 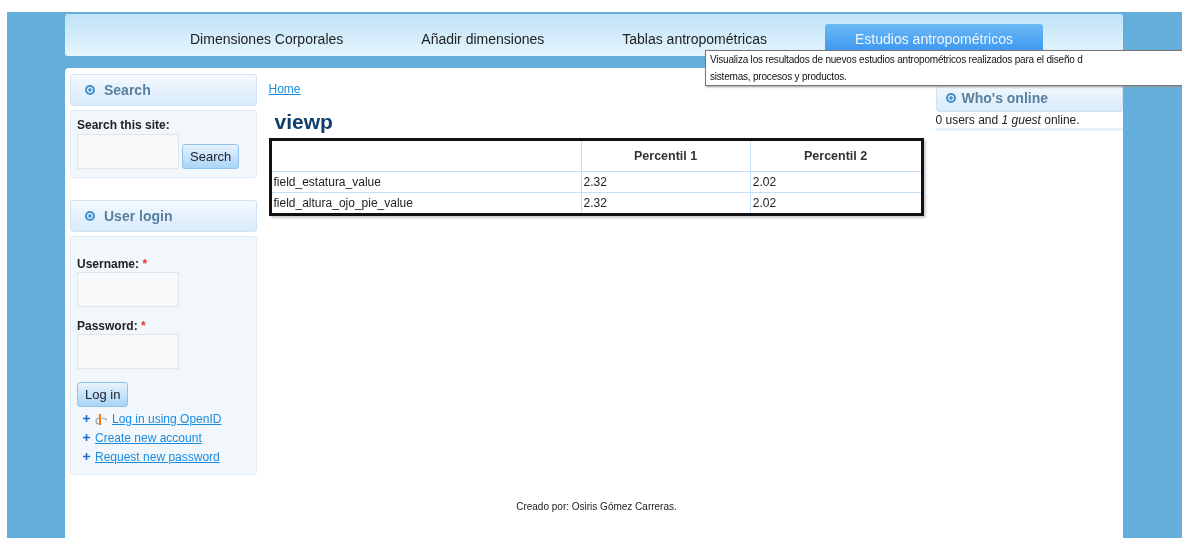 What do you see at coordinates (896, 60) in the screenshot?
I see `tooltip-text: Visualiza los resultados de nuevos estudios antropométricos realizados para el diseño d` at bounding box center [896, 60].